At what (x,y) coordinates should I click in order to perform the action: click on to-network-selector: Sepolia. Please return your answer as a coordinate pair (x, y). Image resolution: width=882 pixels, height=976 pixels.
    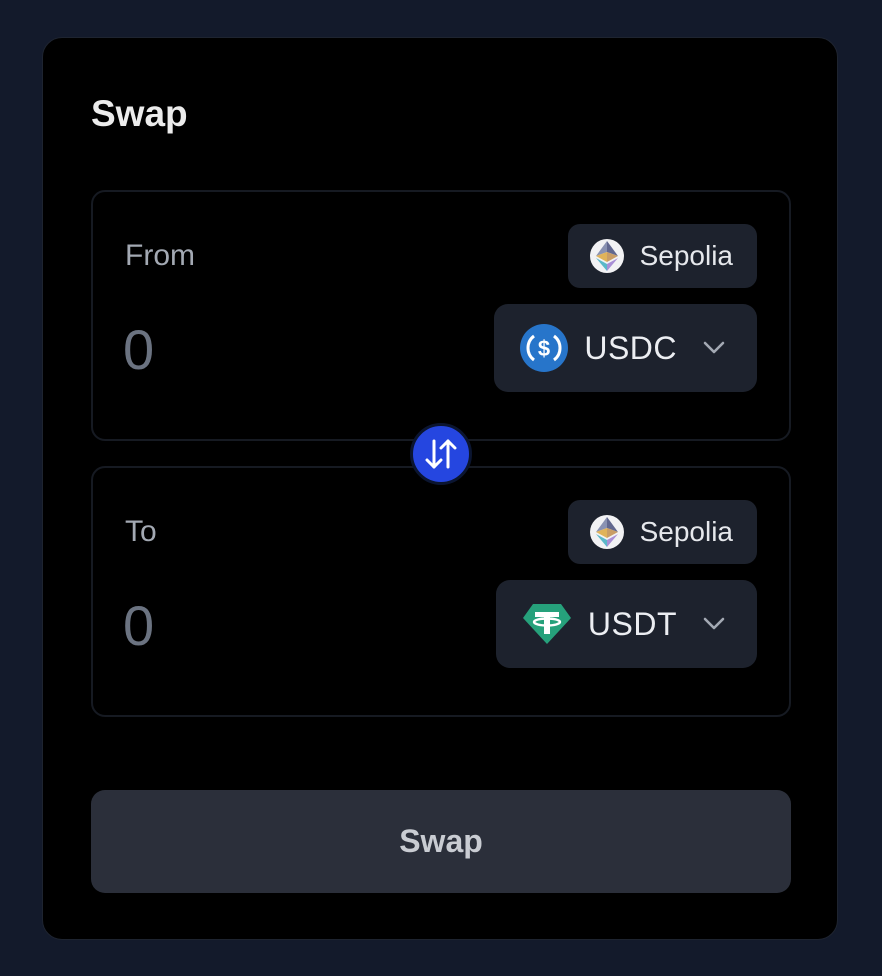
    Looking at the image, I should click on (662, 532).